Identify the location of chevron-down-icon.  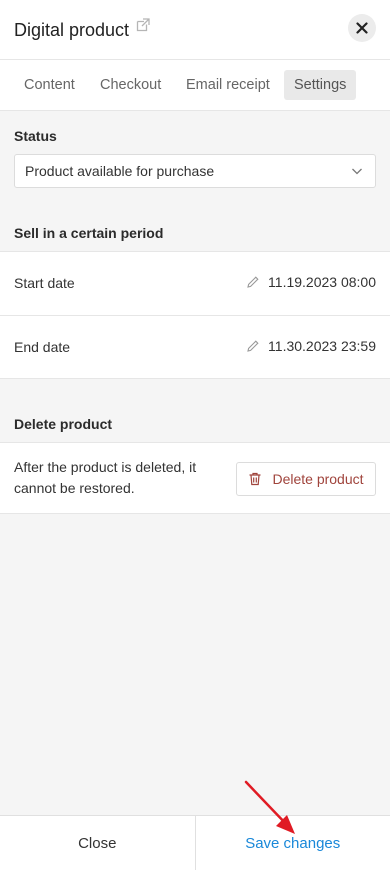
(357, 171).